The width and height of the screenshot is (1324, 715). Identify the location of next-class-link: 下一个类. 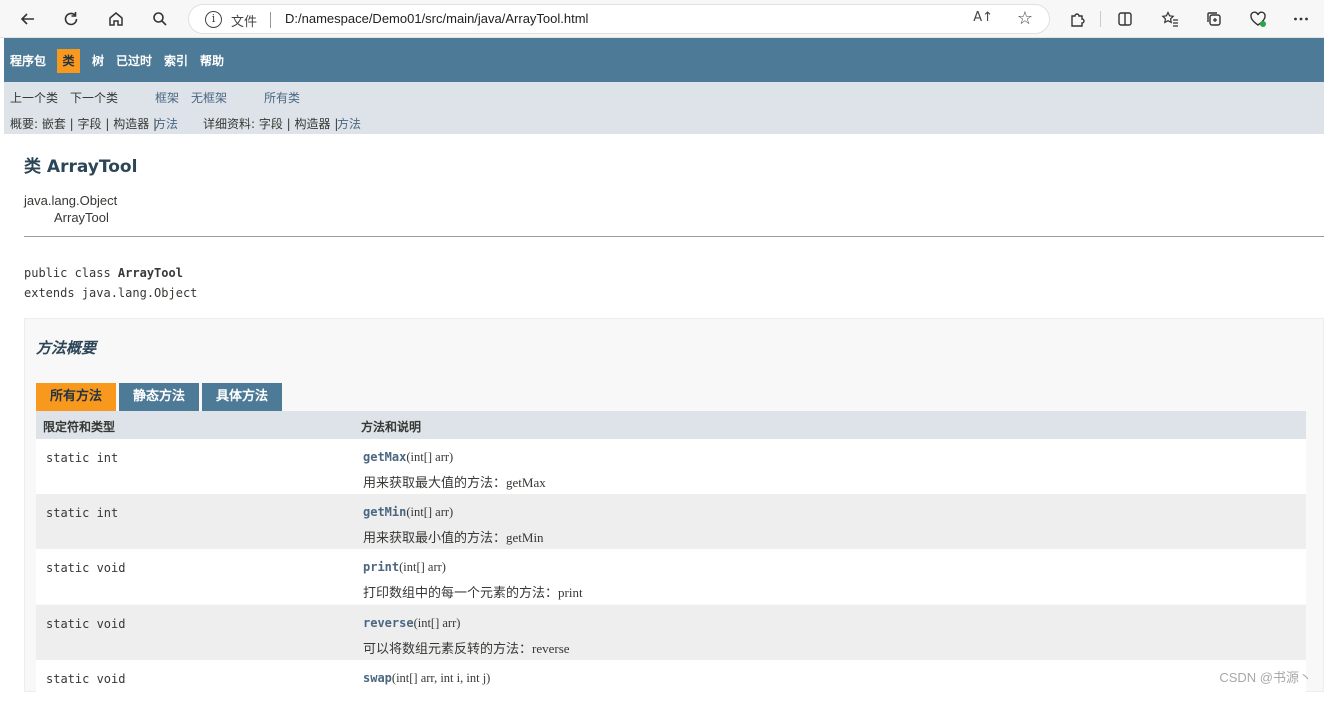
(94, 97).